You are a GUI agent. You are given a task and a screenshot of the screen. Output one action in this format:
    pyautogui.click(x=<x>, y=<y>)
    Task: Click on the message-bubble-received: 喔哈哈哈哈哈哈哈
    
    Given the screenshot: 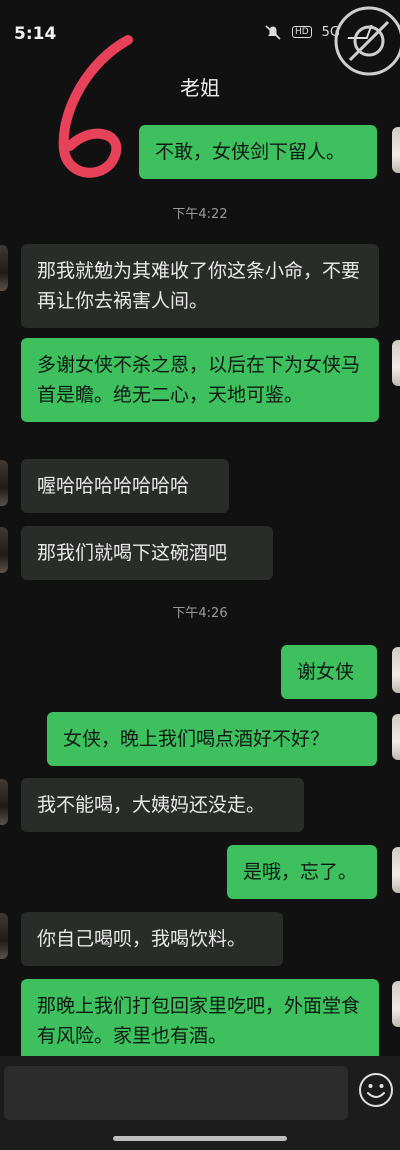 What is the action you would take?
    pyautogui.click(x=125, y=486)
    